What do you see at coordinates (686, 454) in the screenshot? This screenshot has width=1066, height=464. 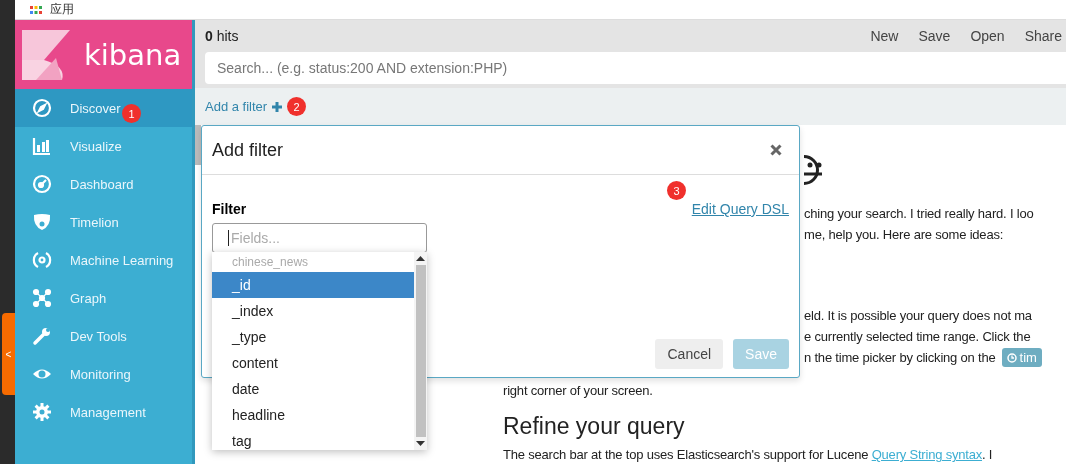 I see `body-text: The search bar at the top uses Elasticsearch's support for Lucene` at bounding box center [686, 454].